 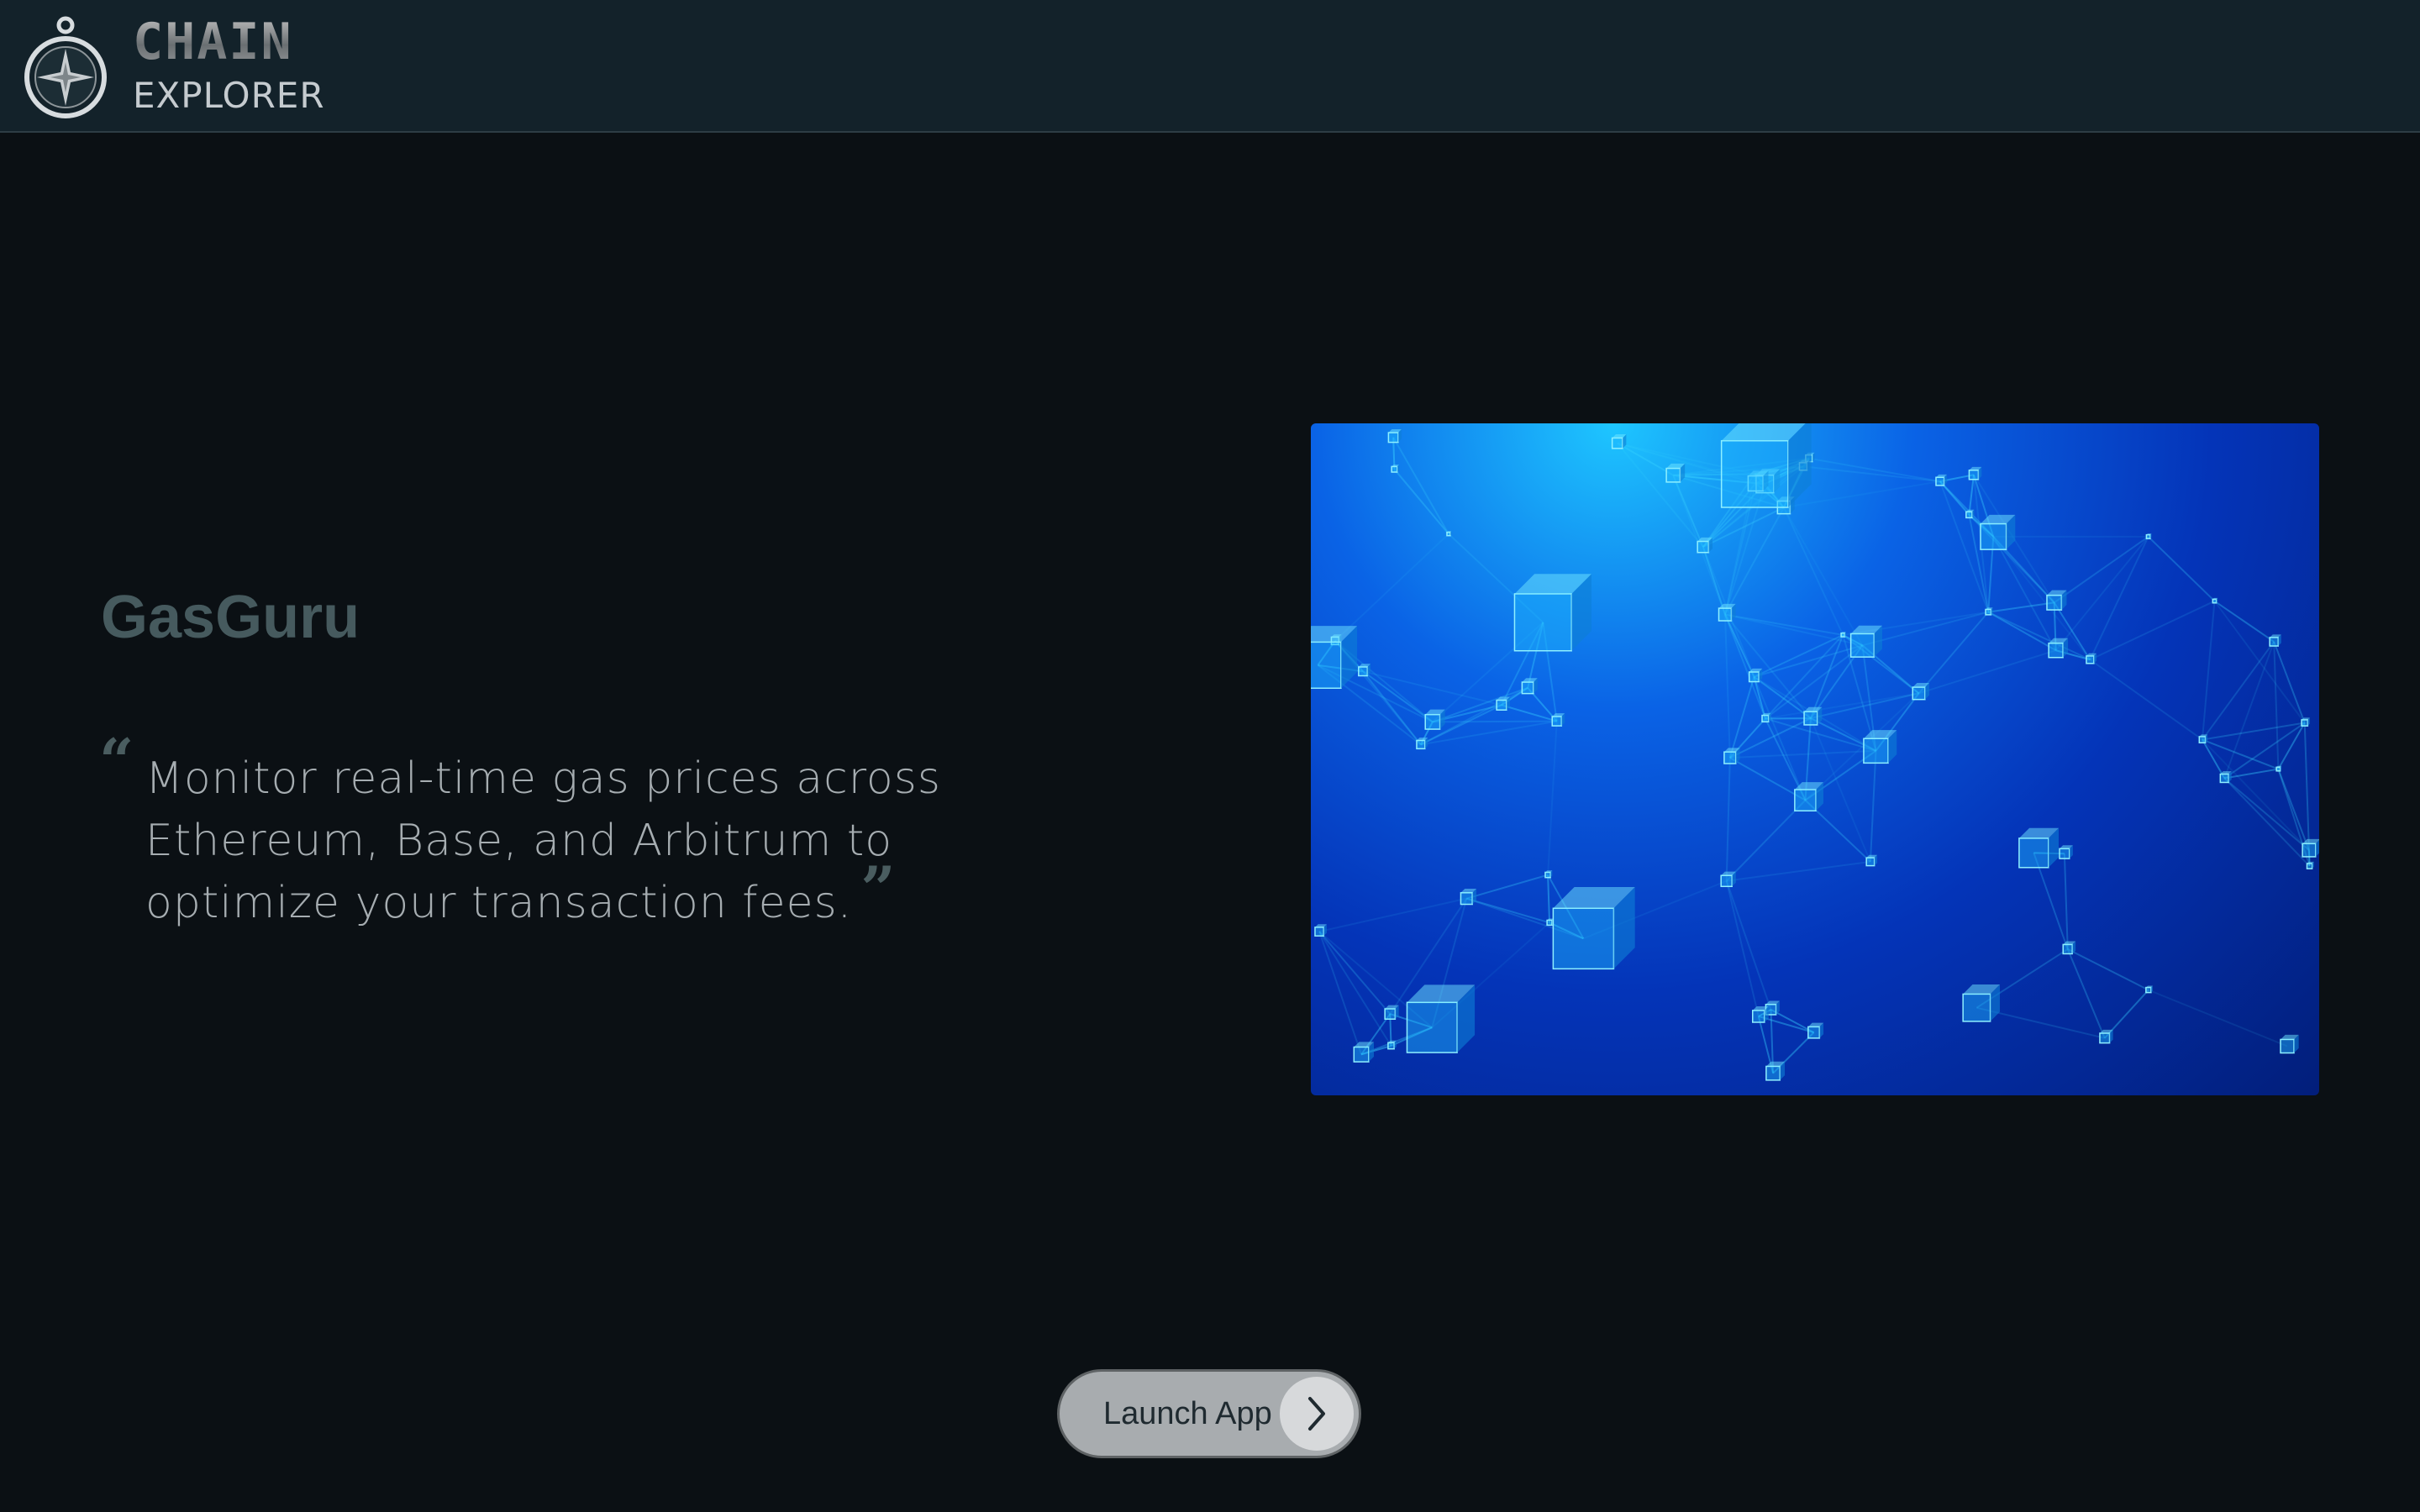 I want to click on logo-wordmark-bottom: EXPLORER, so click(x=229, y=96).